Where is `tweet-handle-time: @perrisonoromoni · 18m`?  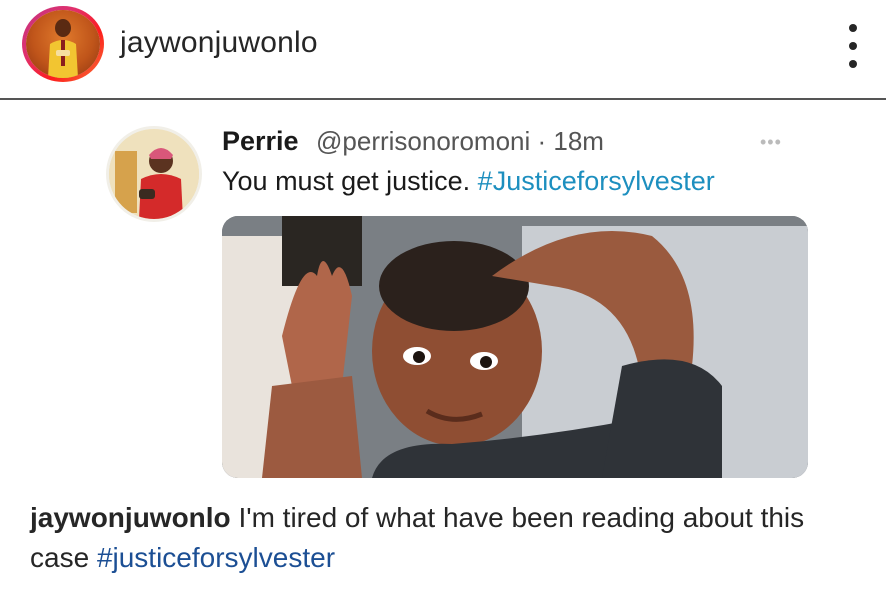
tweet-handle-time: @perrisonoromoni · 18m is located at coordinates (460, 141).